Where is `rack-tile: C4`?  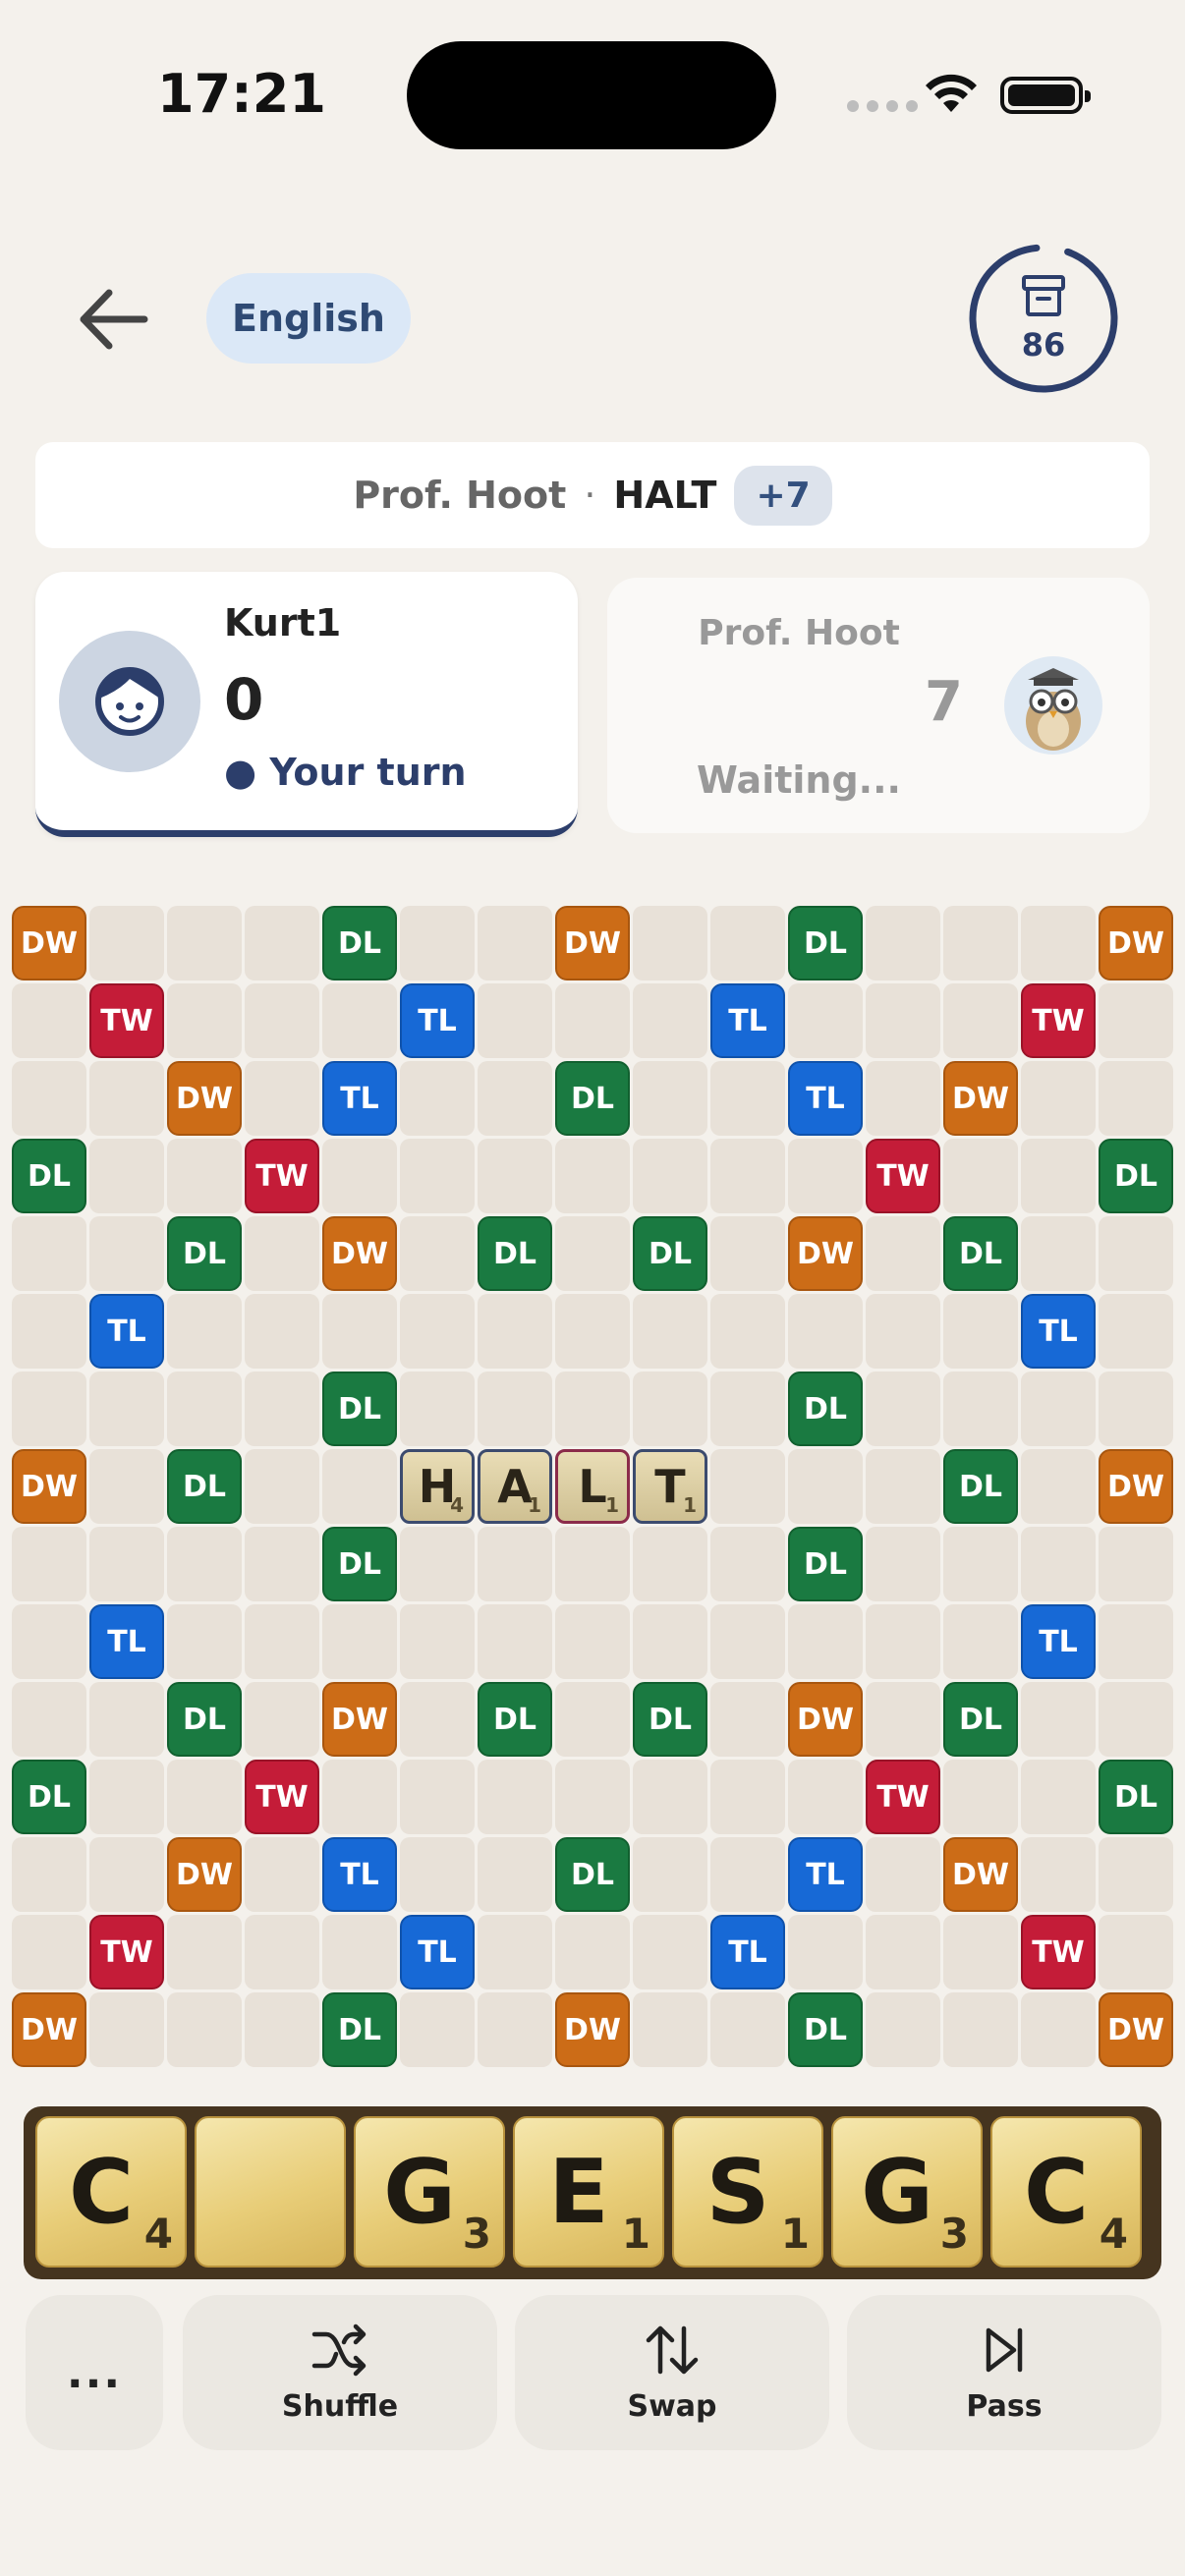 rack-tile: C4 is located at coordinates (1066, 2192).